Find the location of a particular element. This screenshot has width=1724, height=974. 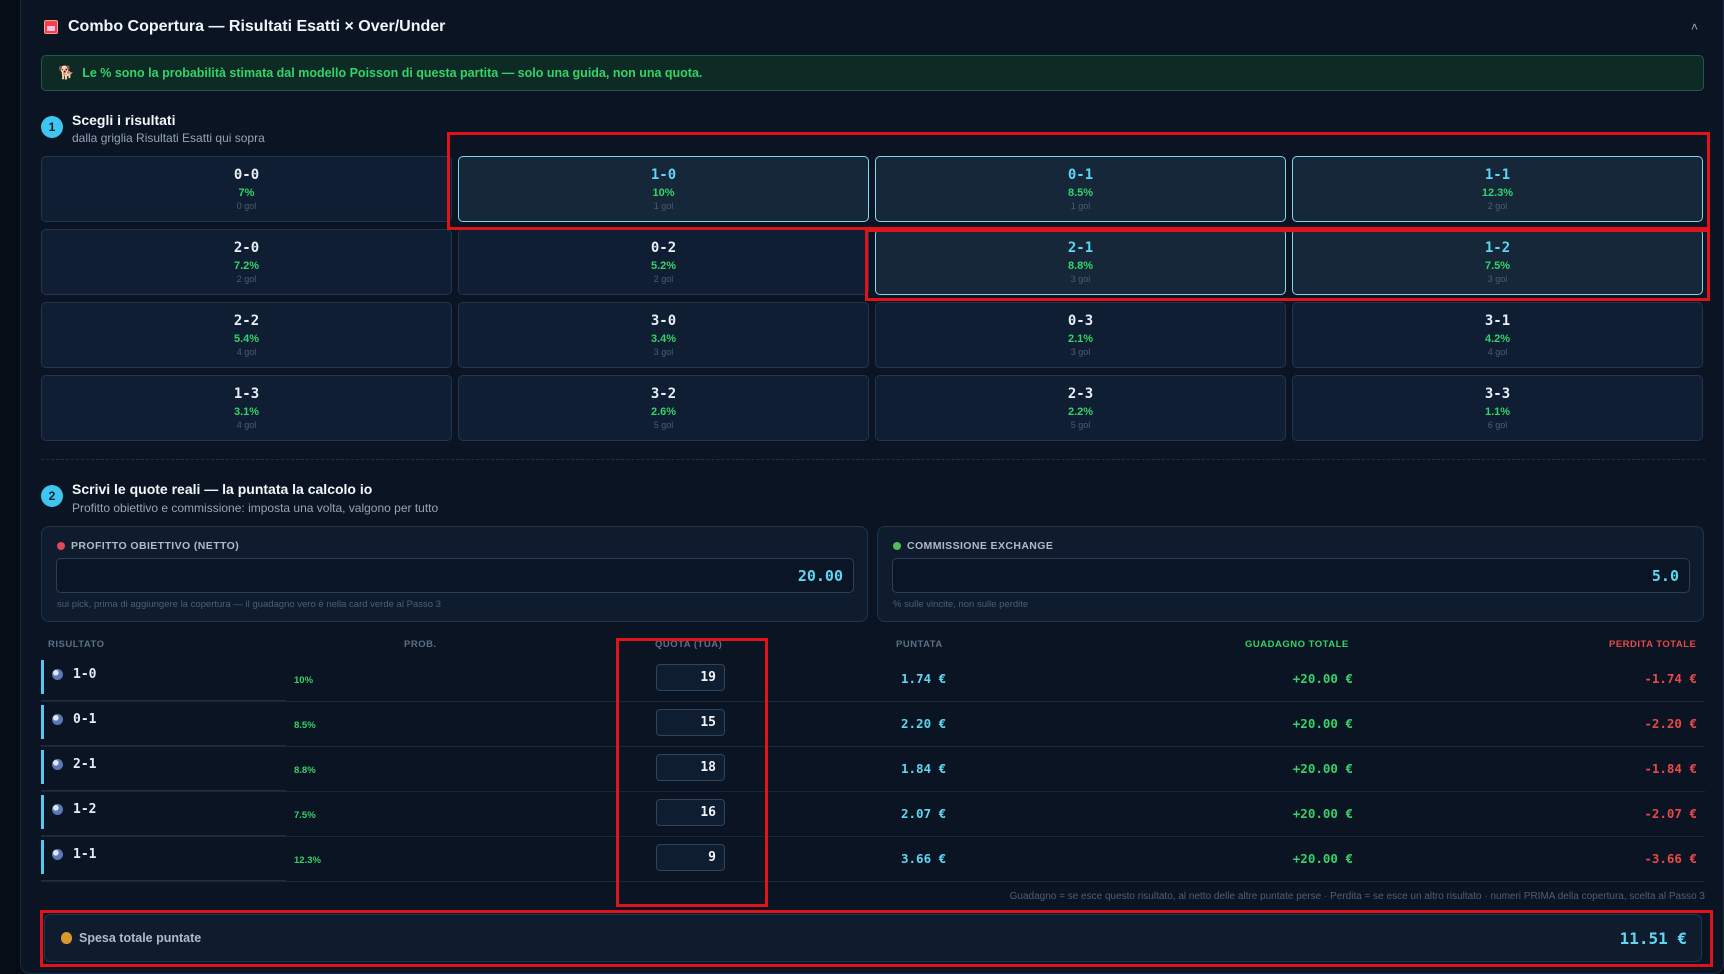

row-probability: 8.8% is located at coordinates (305, 770).